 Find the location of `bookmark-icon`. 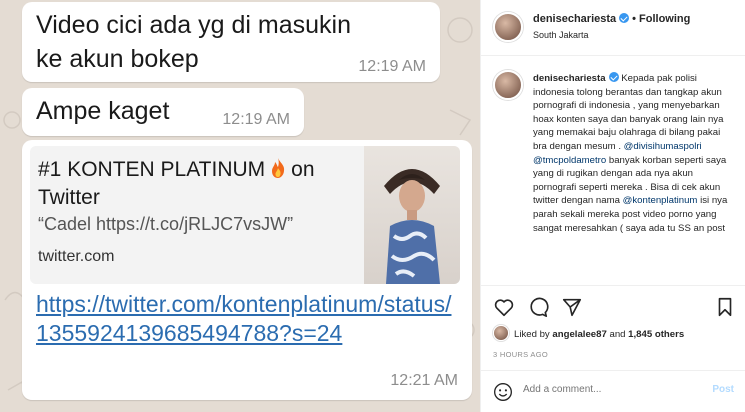

bookmark-icon is located at coordinates (725, 307).